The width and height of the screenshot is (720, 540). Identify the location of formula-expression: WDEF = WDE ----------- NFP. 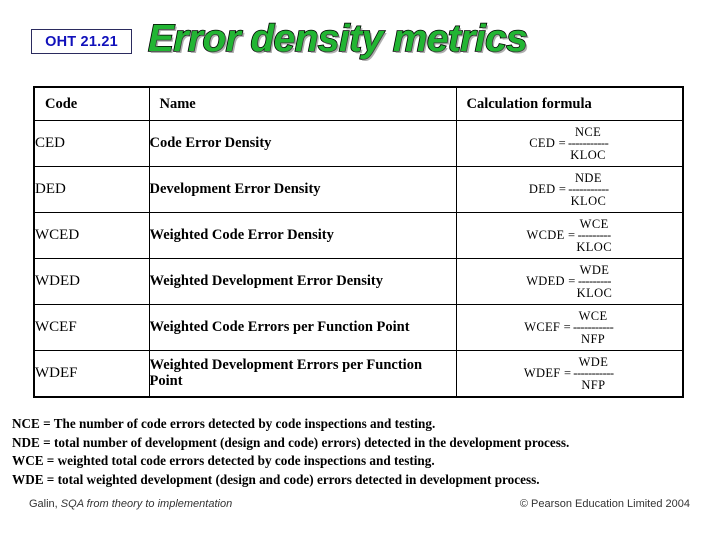
(570, 373).